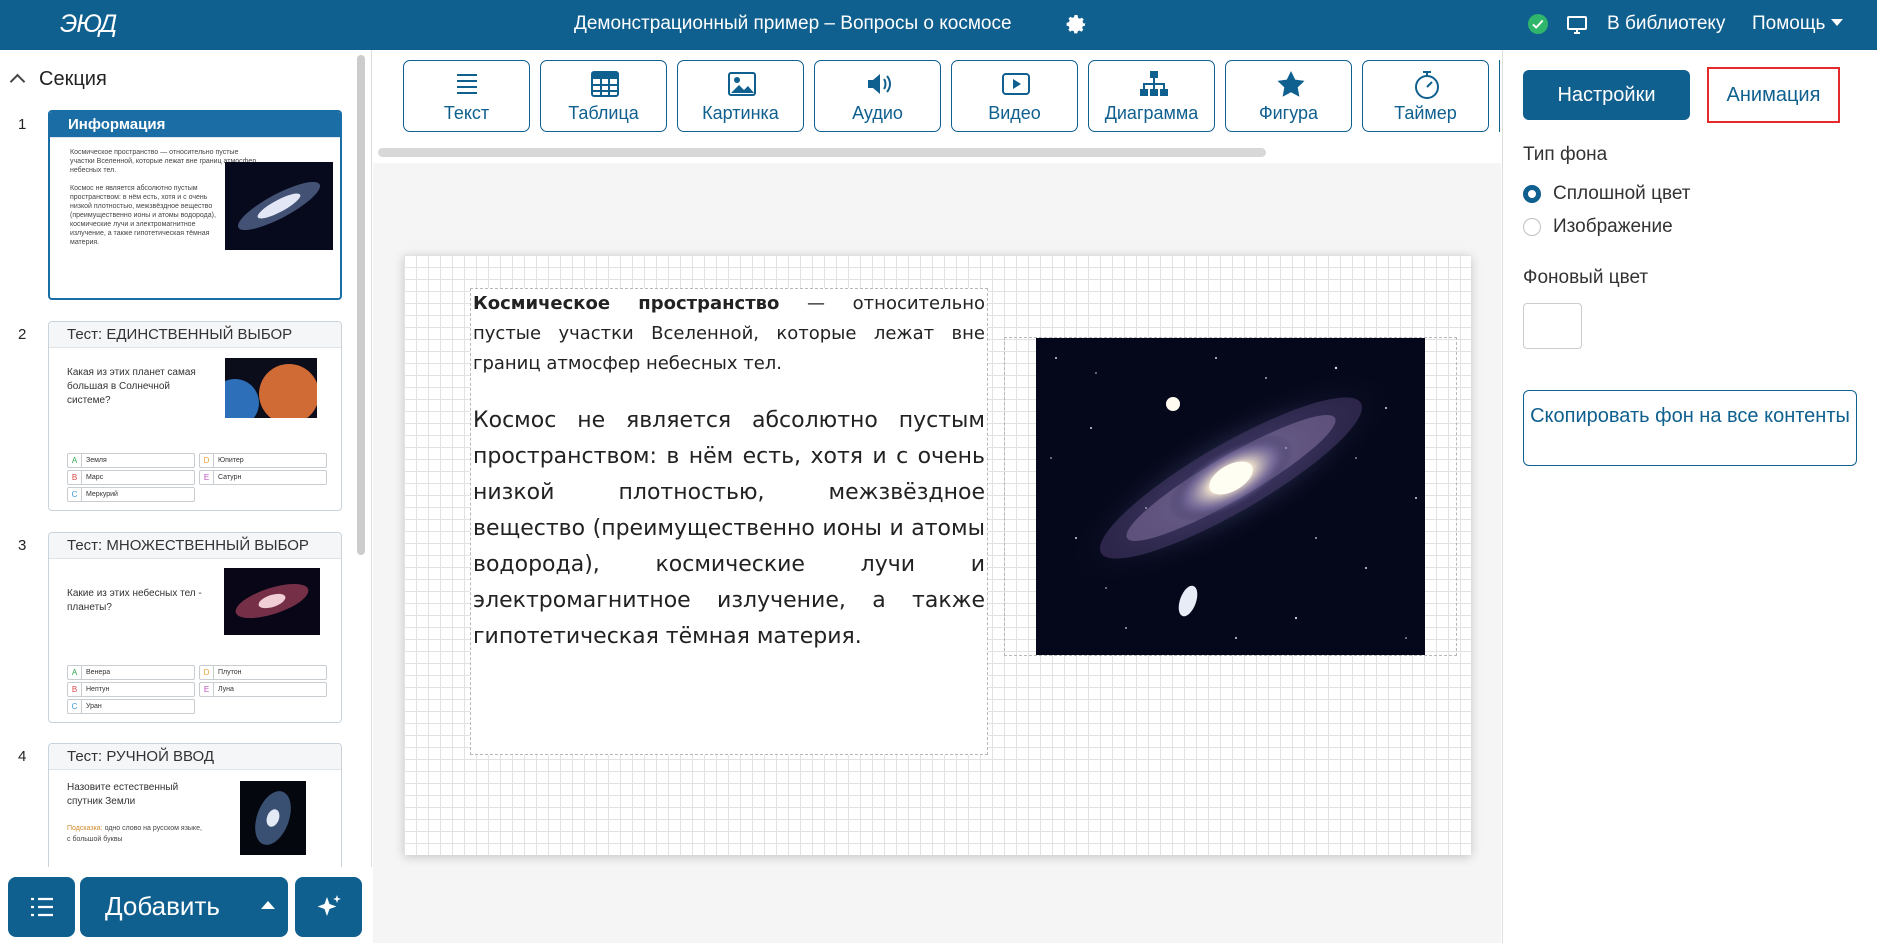 The width and height of the screenshot is (1877, 943). Describe the element at coordinates (195, 125) in the screenshot. I see `slide-title: Информация` at that location.